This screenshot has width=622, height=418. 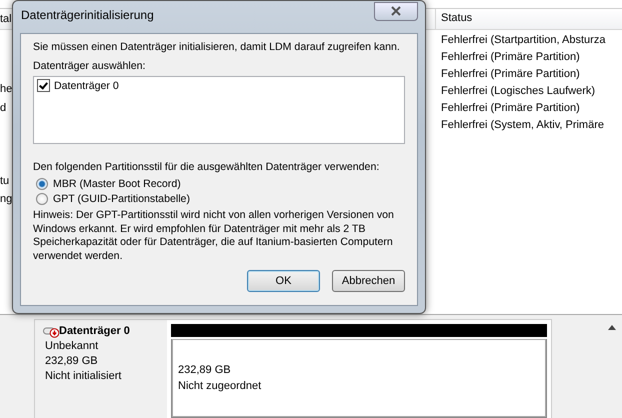 I want to click on partition-label: Nicht zugeordnet, so click(x=220, y=386).